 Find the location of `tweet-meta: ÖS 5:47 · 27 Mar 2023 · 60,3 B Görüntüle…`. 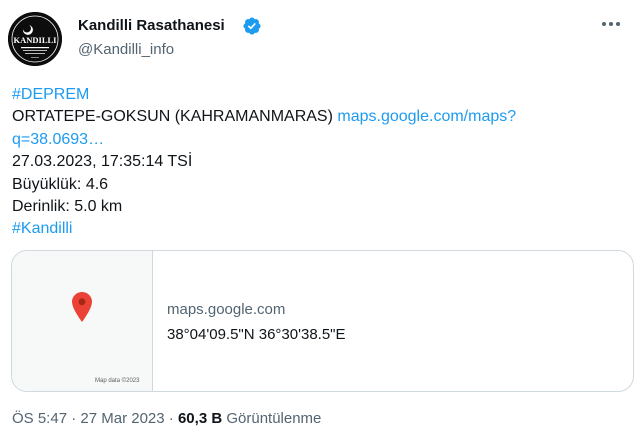

tweet-meta: ÖS 5:47 · 27 Mar 2023 · 60,3 B Görüntüle… is located at coordinates (166, 418).